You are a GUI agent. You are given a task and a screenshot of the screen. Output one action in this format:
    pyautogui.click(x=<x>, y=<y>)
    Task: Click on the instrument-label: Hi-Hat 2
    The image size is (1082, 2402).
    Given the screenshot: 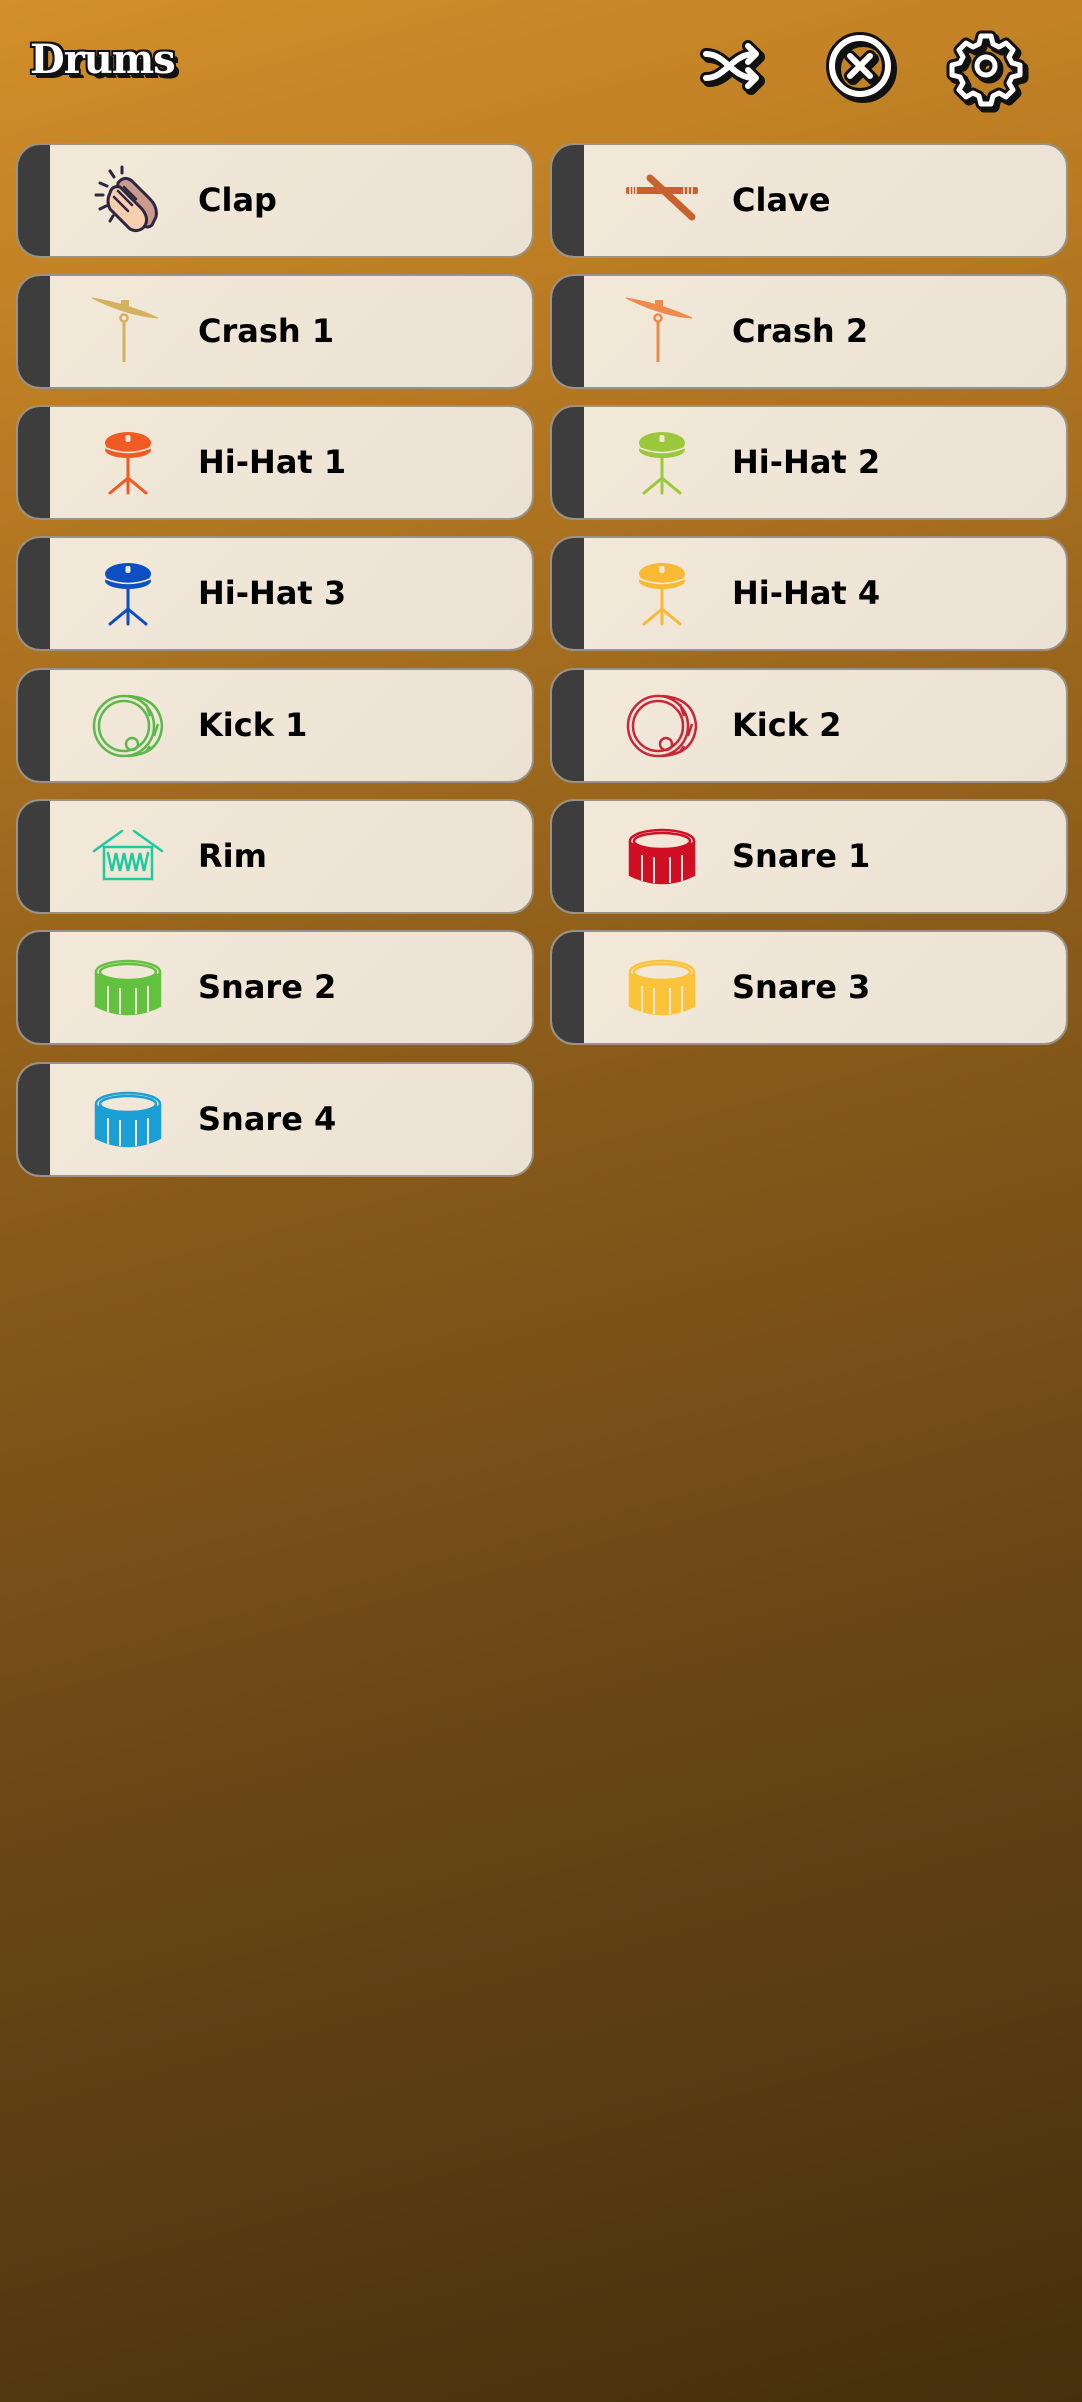 What is the action you would take?
    pyautogui.click(x=806, y=462)
    